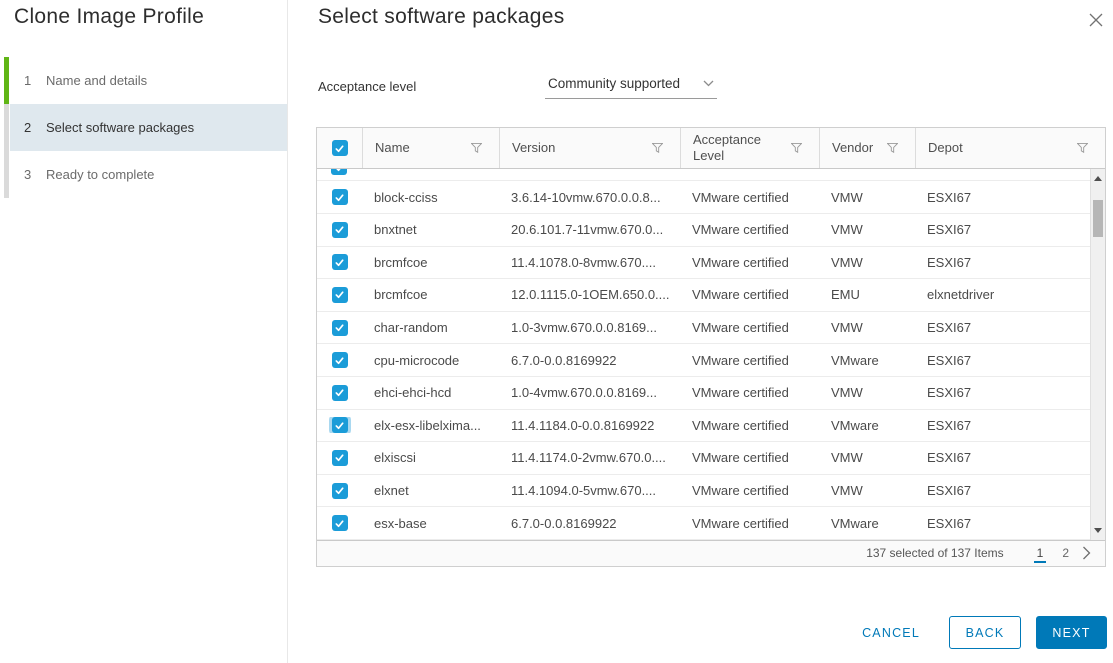  What do you see at coordinates (589, 148) in the screenshot?
I see `column-header-version: Version` at bounding box center [589, 148].